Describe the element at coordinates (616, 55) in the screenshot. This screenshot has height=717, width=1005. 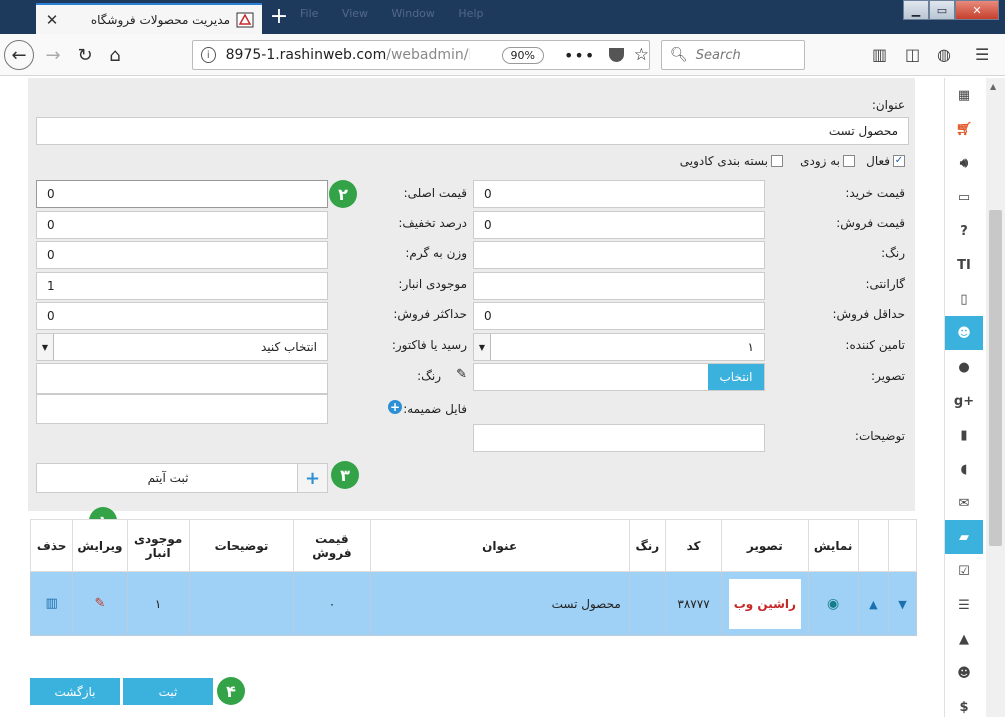
I see `pocket-icon` at that location.